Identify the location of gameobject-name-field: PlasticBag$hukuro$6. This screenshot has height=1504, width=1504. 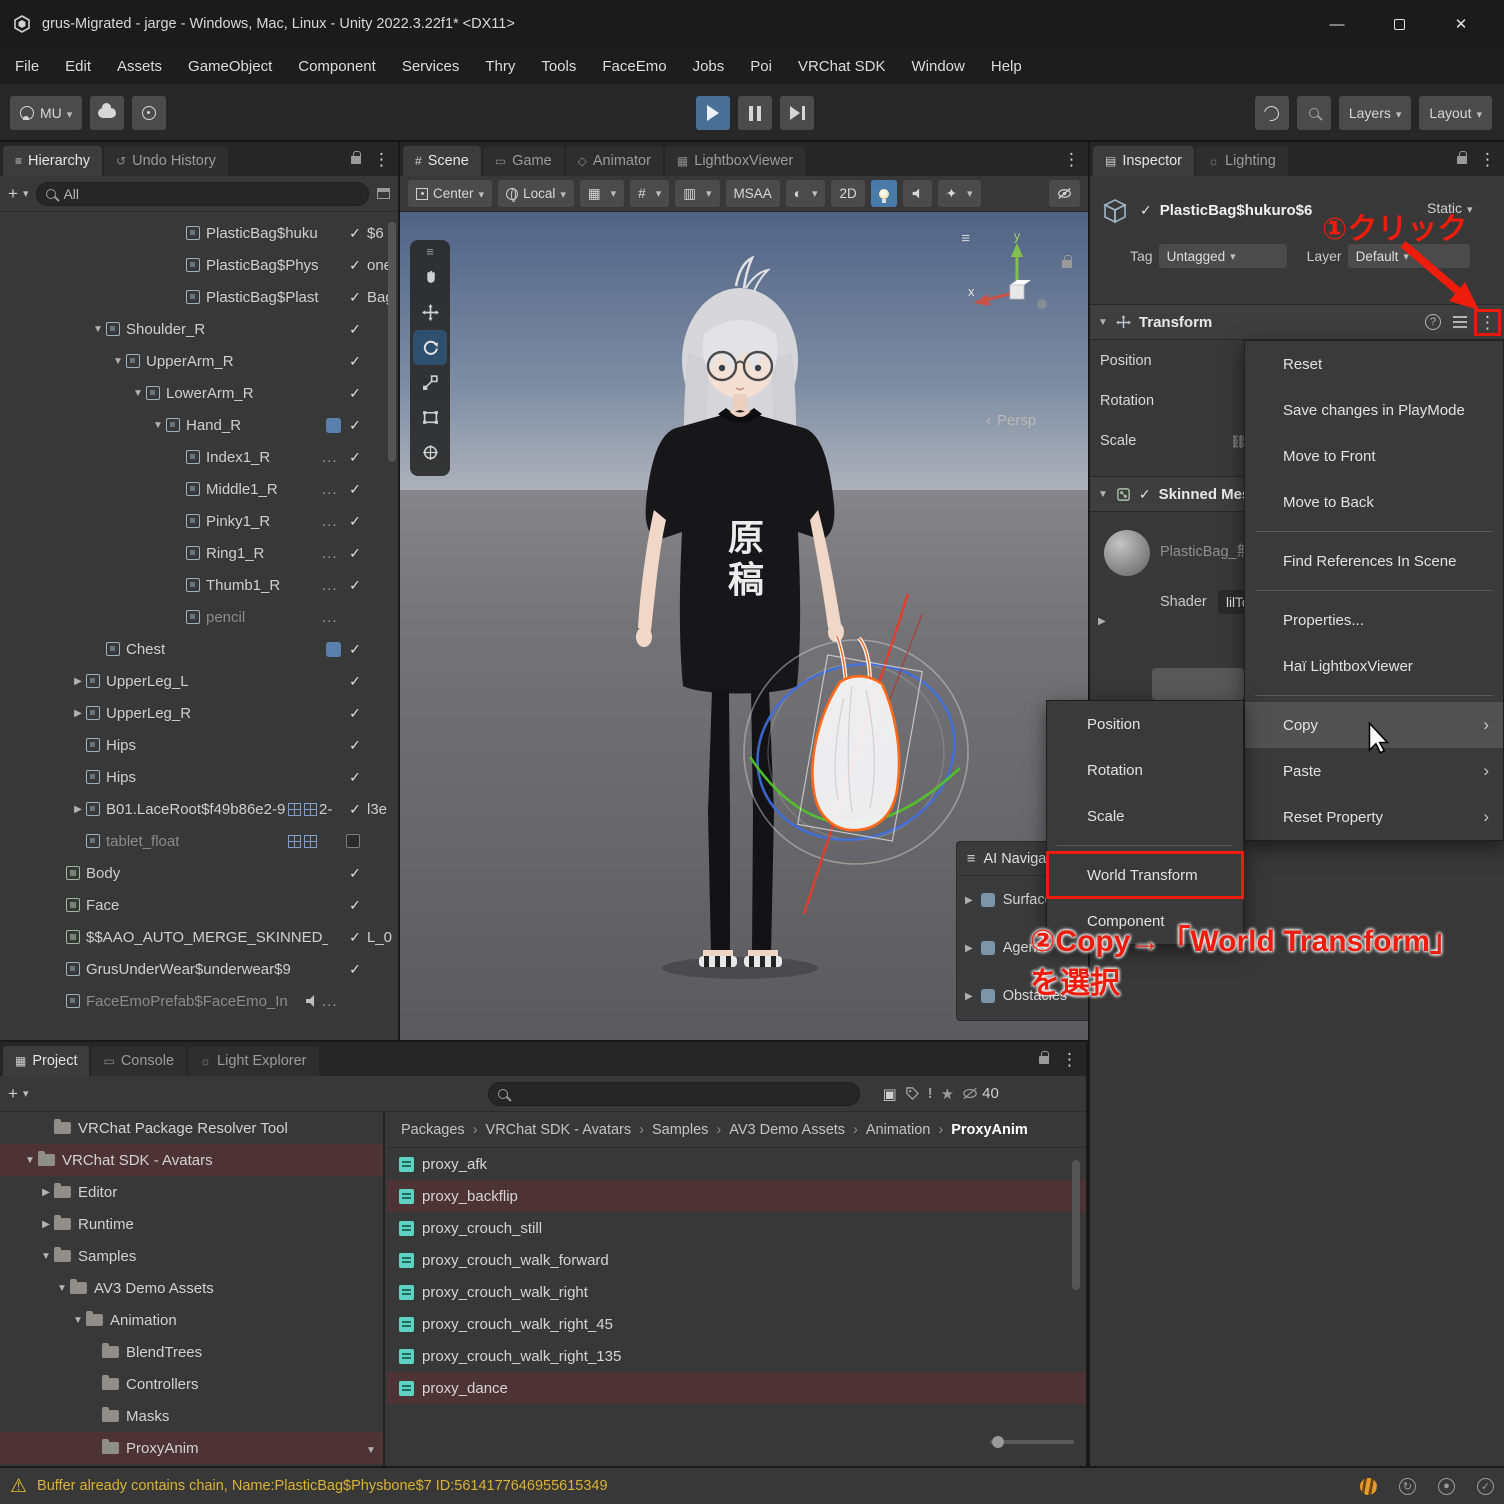
(1236, 210).